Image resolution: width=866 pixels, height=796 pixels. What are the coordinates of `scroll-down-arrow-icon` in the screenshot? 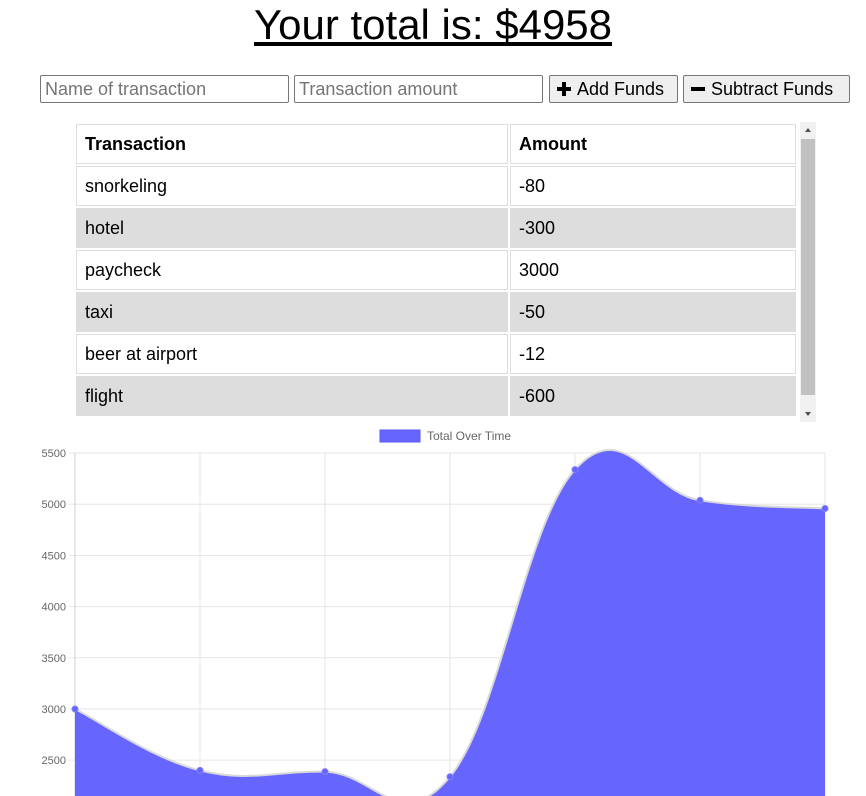 It's located at (808, 414).